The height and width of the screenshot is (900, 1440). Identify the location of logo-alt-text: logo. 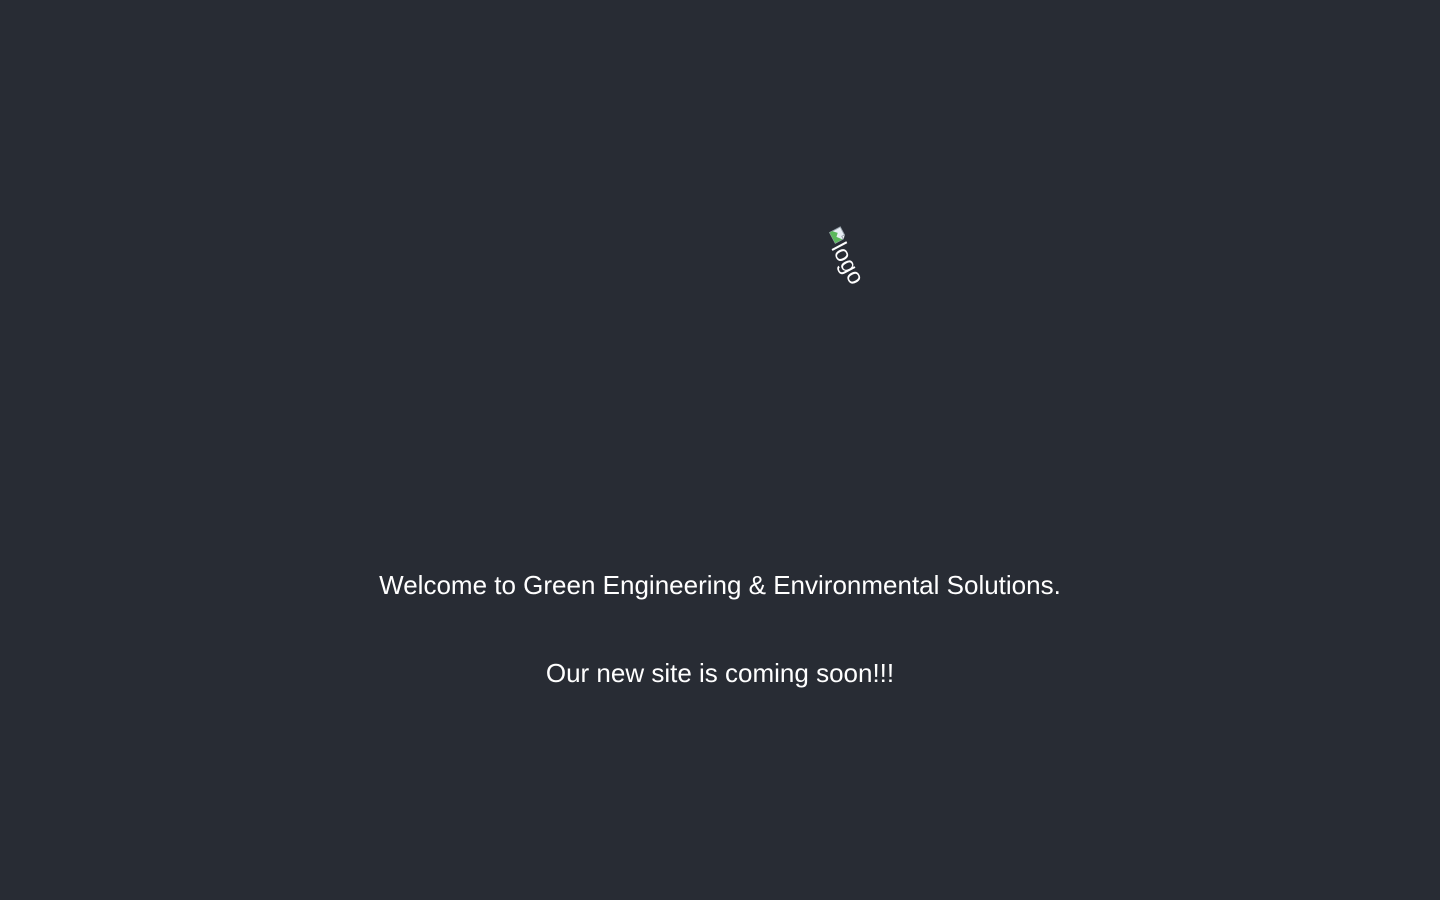
(848, 263).